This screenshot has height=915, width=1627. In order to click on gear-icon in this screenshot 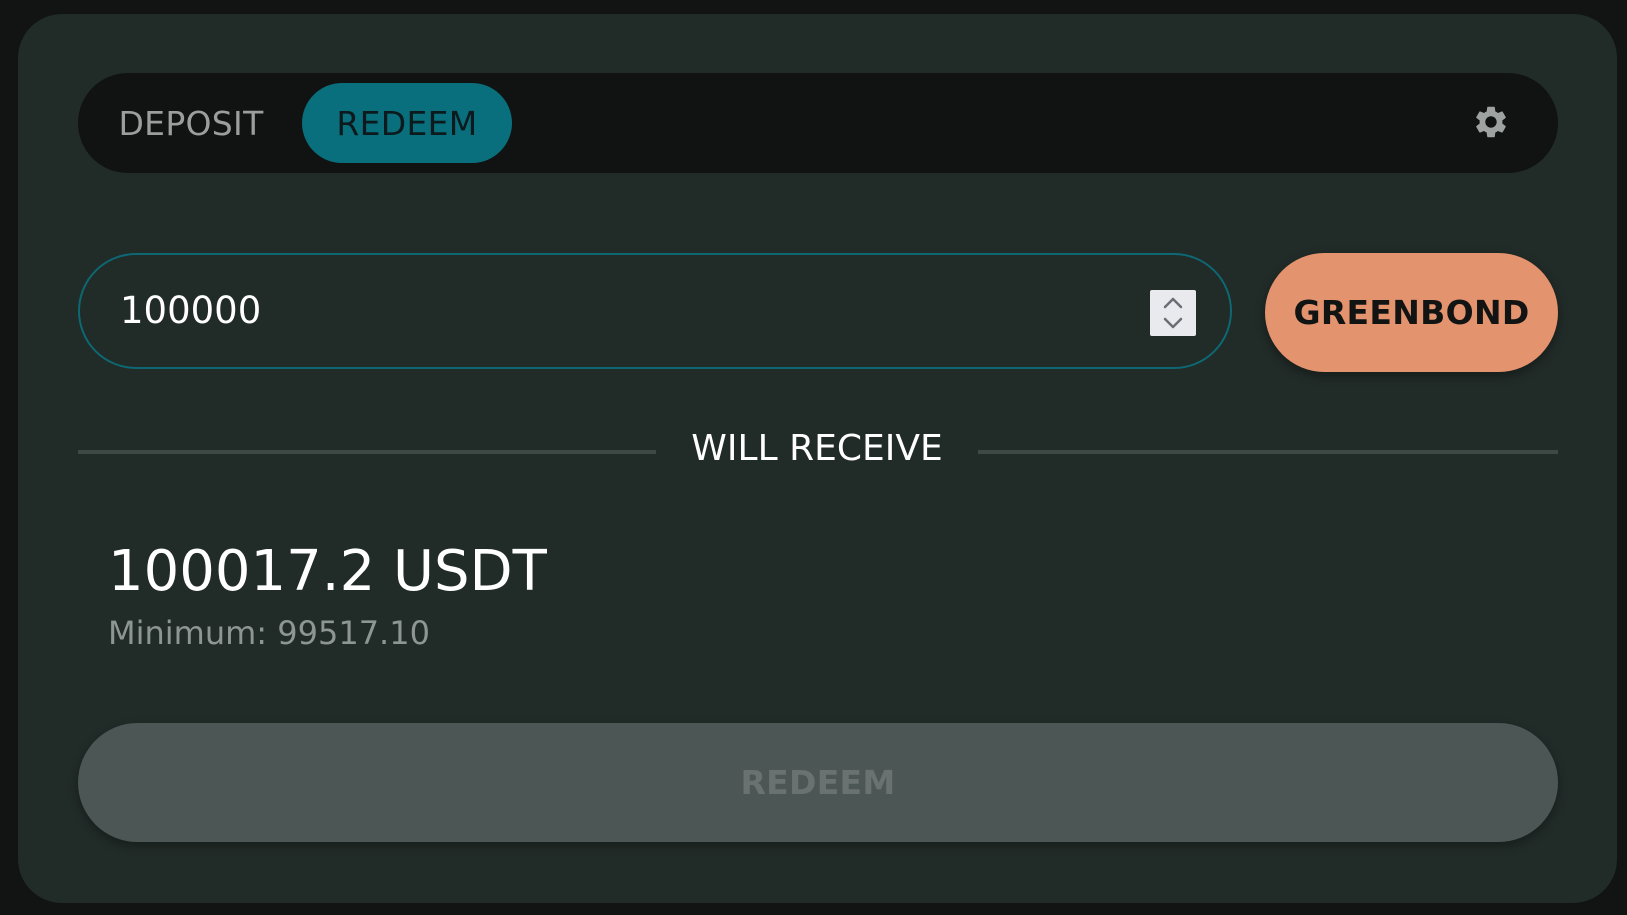, I will do `click(1491, 122)`.